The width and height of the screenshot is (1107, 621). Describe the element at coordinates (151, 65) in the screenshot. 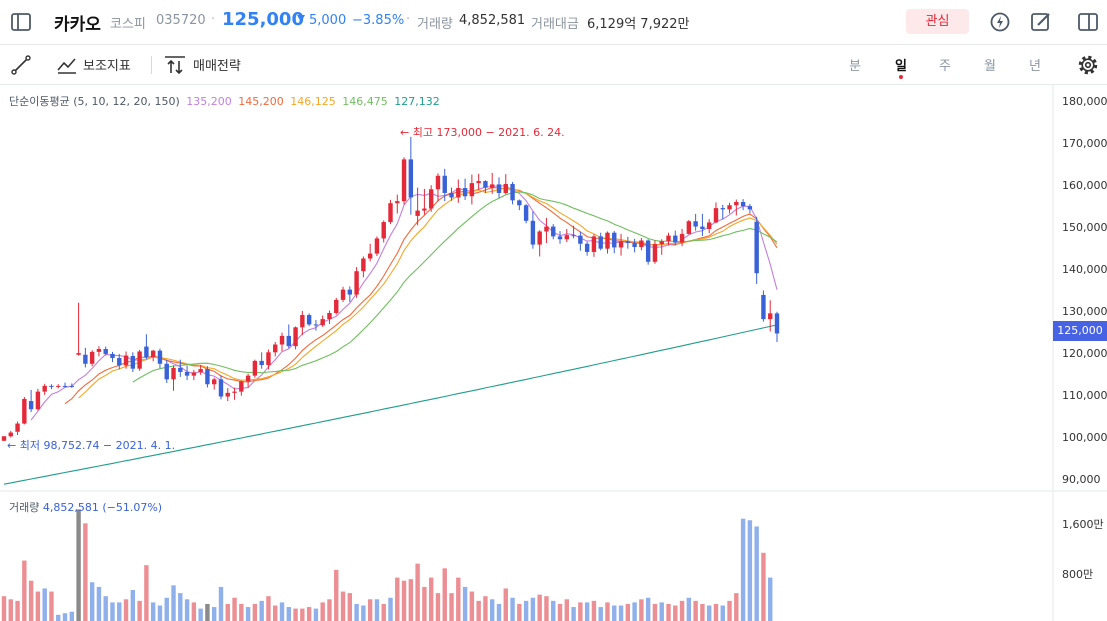

I see `toolbar-divider` at that location.